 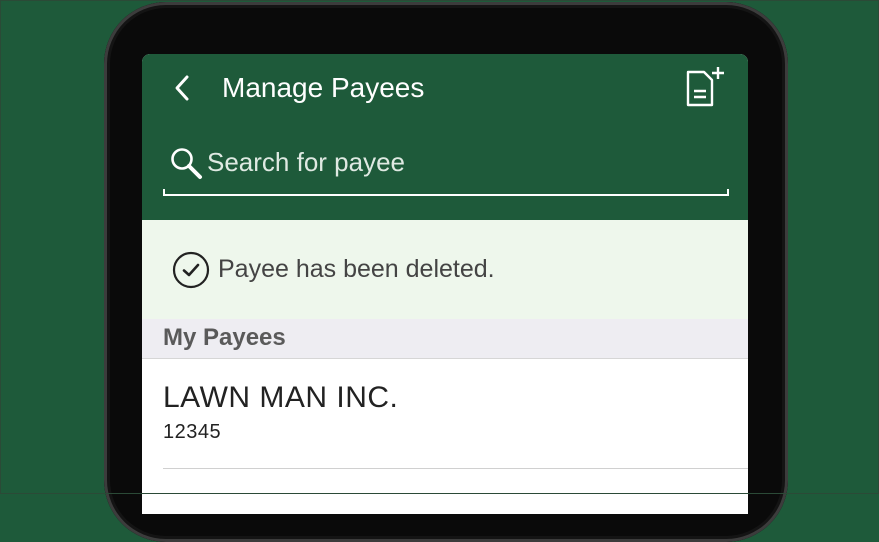 What do you see at coordinates (192, 432) in the screenshot?
I see `payee-account: 12345` at bounding box center [192, 432].